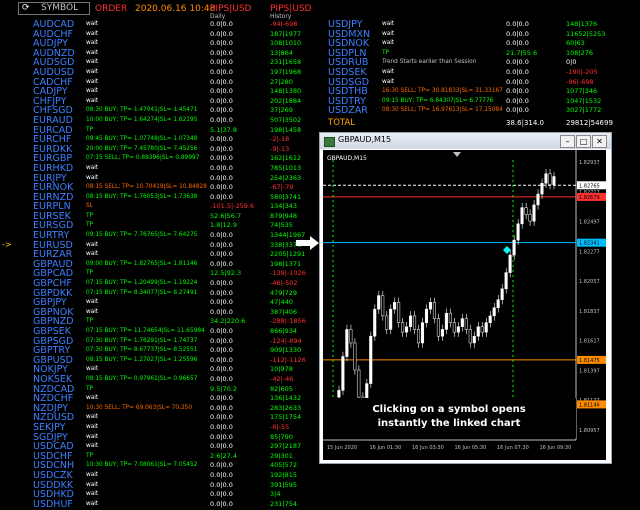  Describe the element at coordinates (142, 292) in the screenshot. I see `signal-text: 07:15 BUY; TP= 8.34077|SL= 8.27491` at that location.